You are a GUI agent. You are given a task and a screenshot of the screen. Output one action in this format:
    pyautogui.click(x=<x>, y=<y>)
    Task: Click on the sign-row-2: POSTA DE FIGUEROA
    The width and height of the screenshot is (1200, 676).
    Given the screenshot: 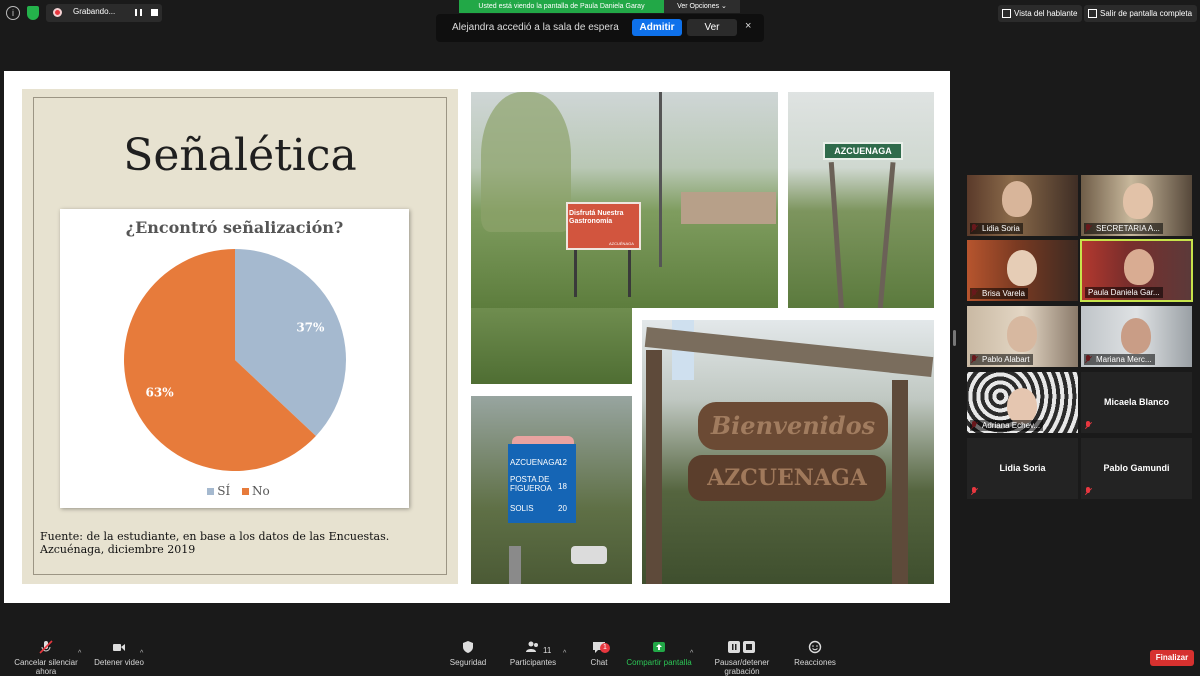 What is the action you would take?
    pyautogui.click(x=532, y=484)
    